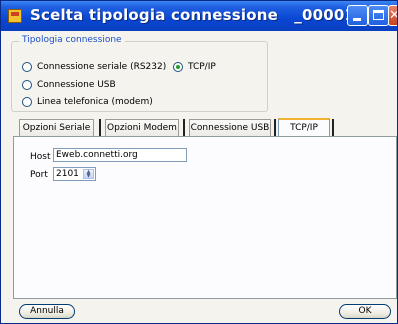 The width and height of the screenshot is (398, 324). Describe the element at coordinates (47, 311) in the screenshot. I see `cancel-button: Annulla` at that location.